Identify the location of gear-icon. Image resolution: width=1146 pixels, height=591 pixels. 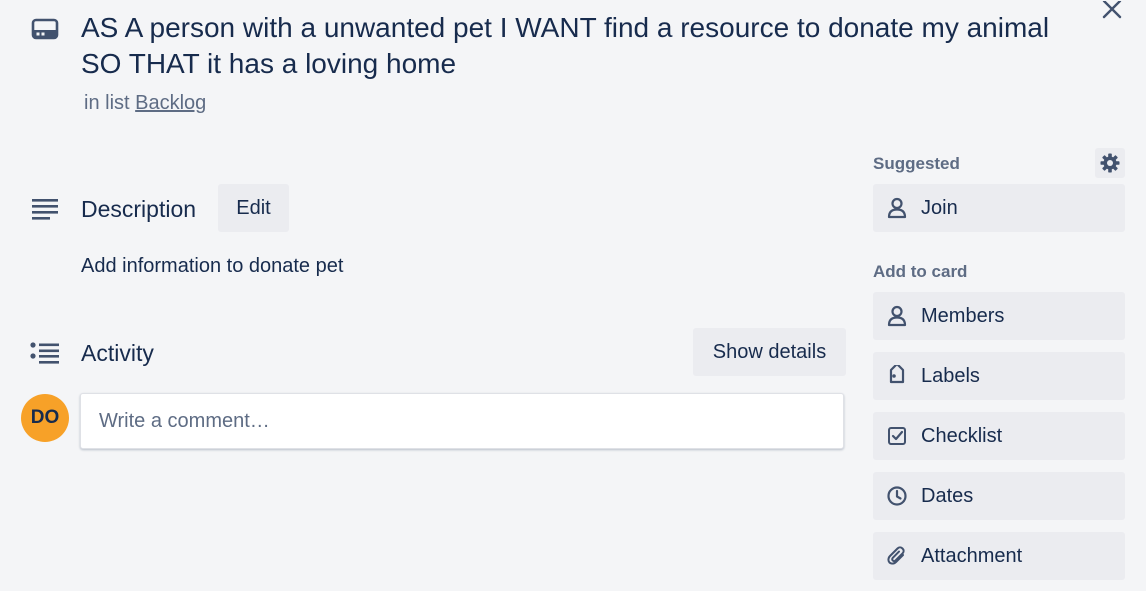
(1110, 163).